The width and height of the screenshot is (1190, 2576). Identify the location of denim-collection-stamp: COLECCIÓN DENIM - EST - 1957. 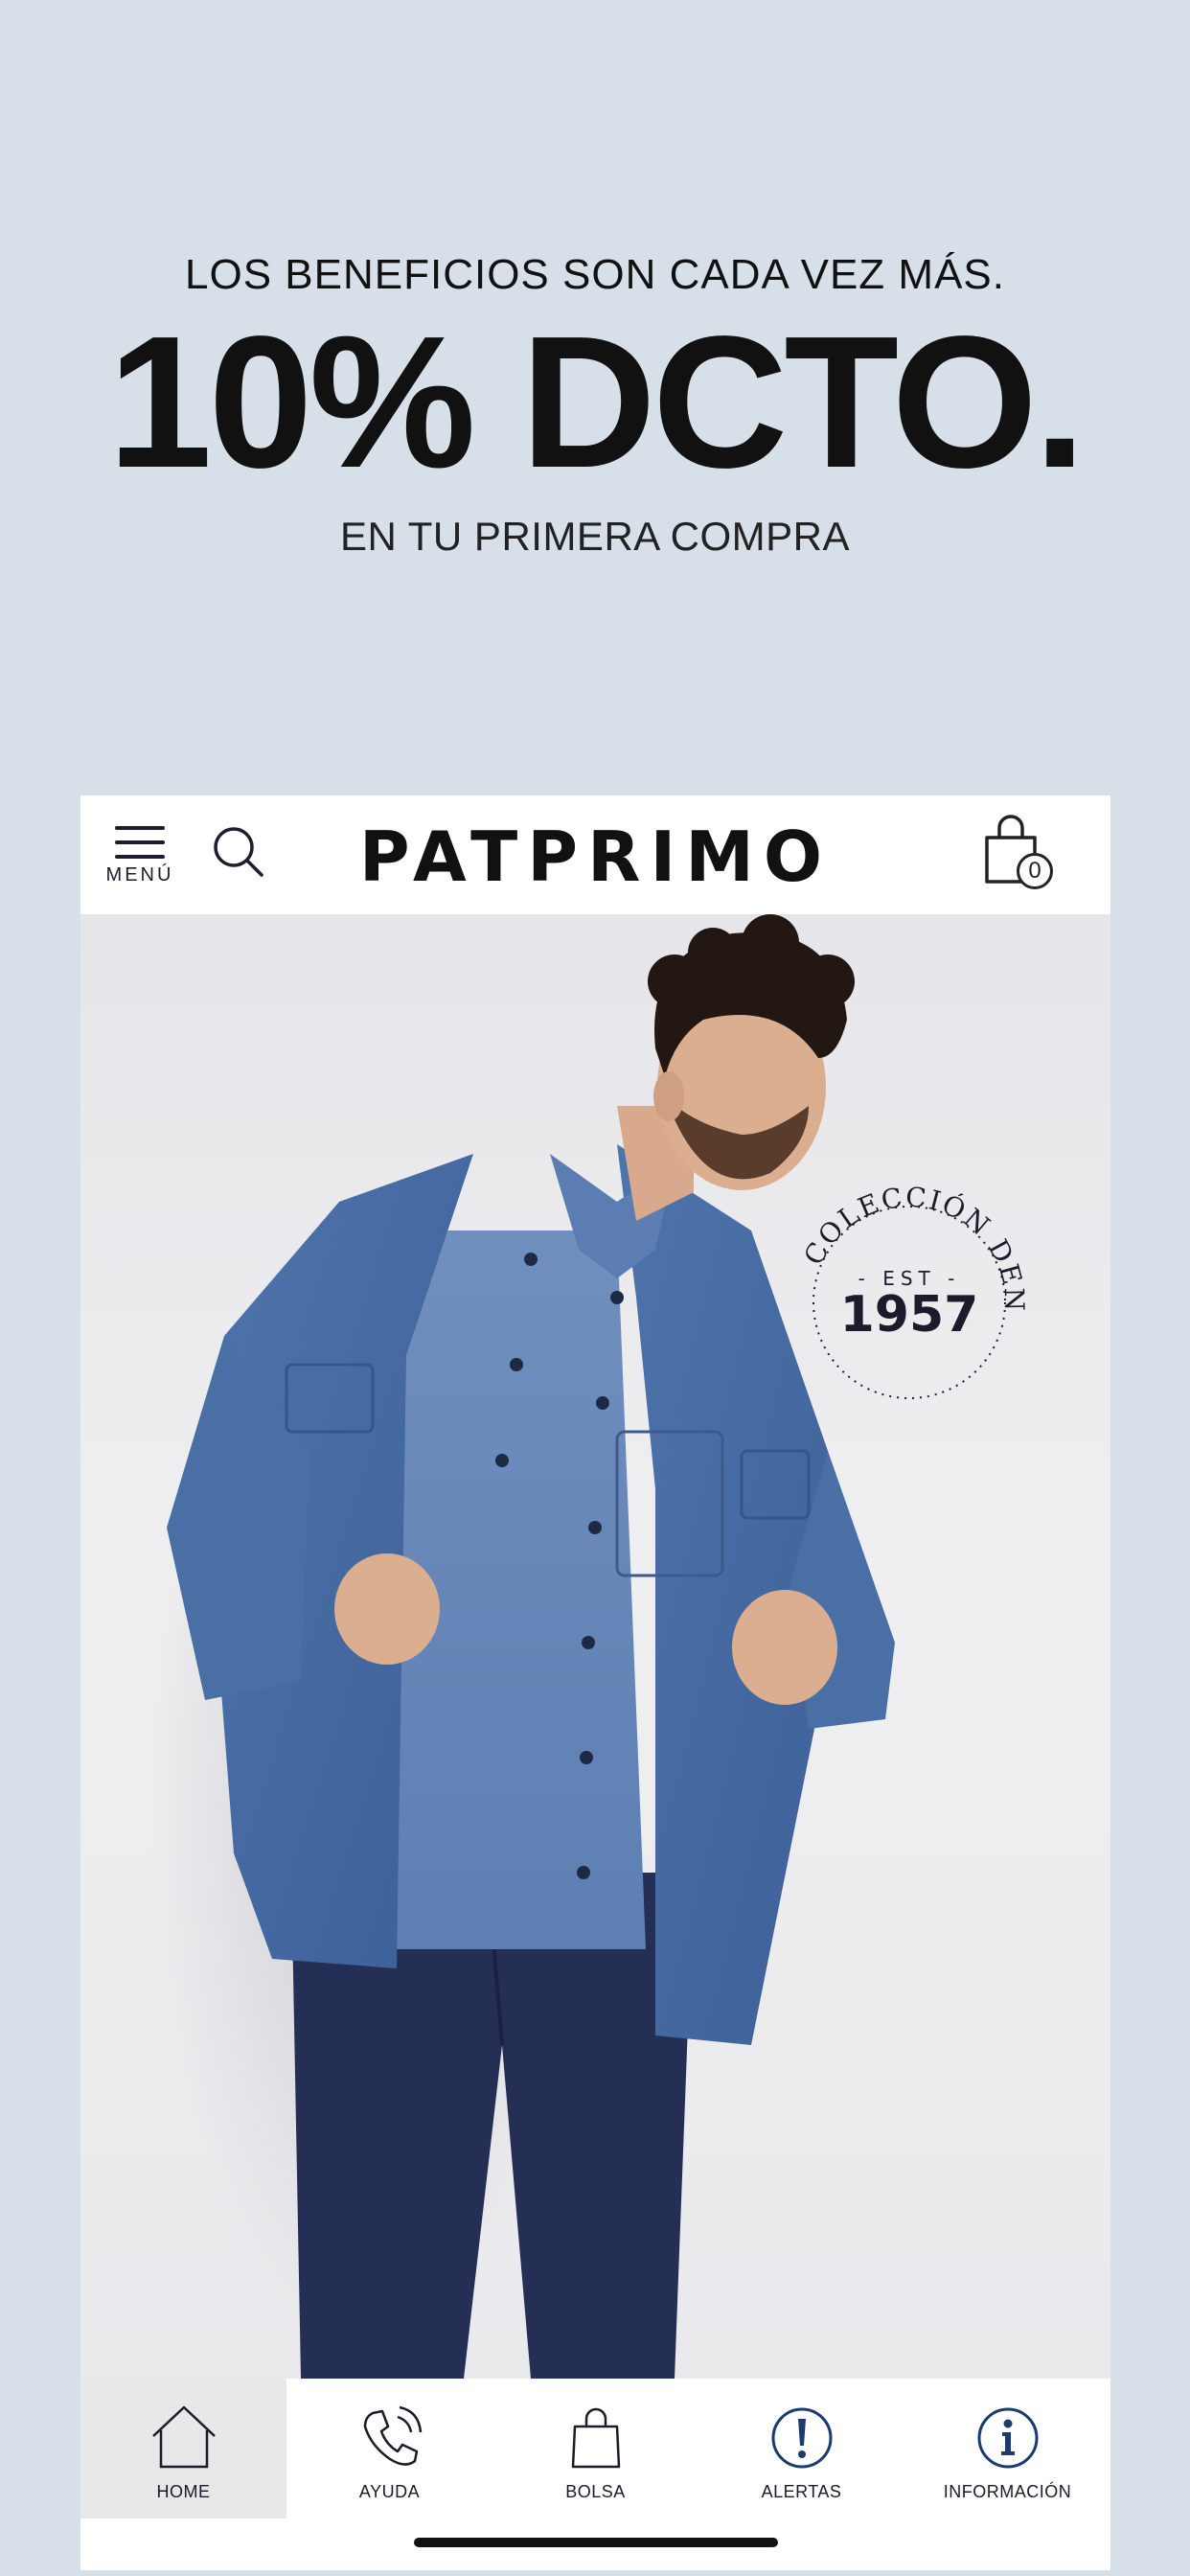
(910, 1302).